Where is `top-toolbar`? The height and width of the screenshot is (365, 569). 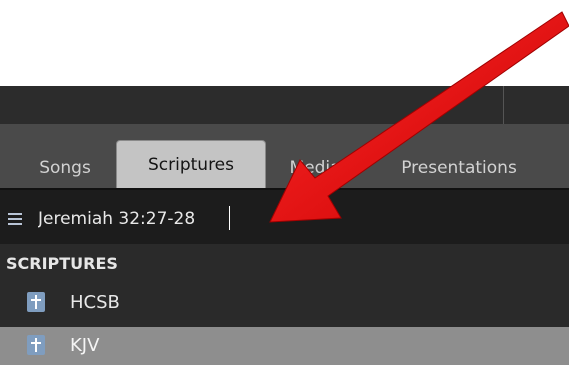 top-toolbar is located at coordinates (284, 105).